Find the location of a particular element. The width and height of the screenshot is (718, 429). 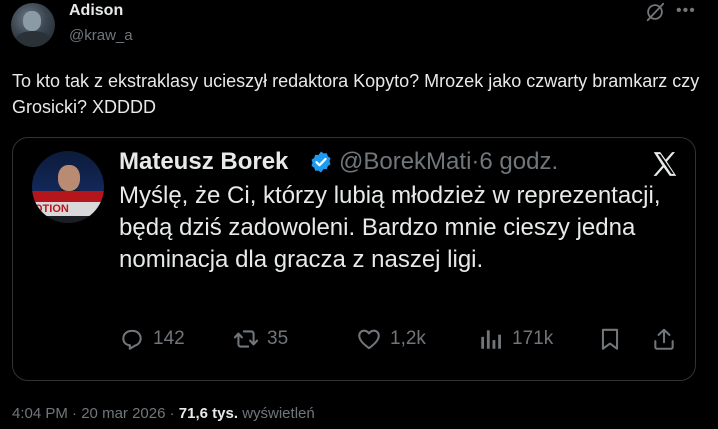

repost-icon is located at coordinates (246, 339).